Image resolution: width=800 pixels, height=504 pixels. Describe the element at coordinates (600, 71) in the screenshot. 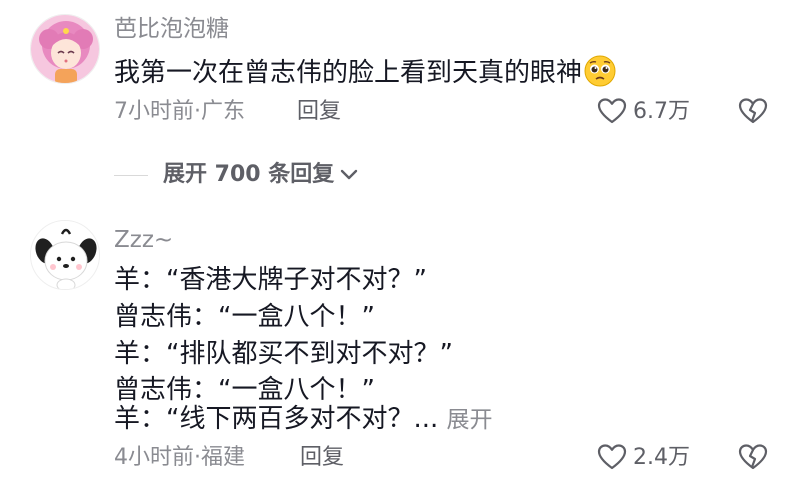

I see `pleading-face-emoji-icon` at that location.